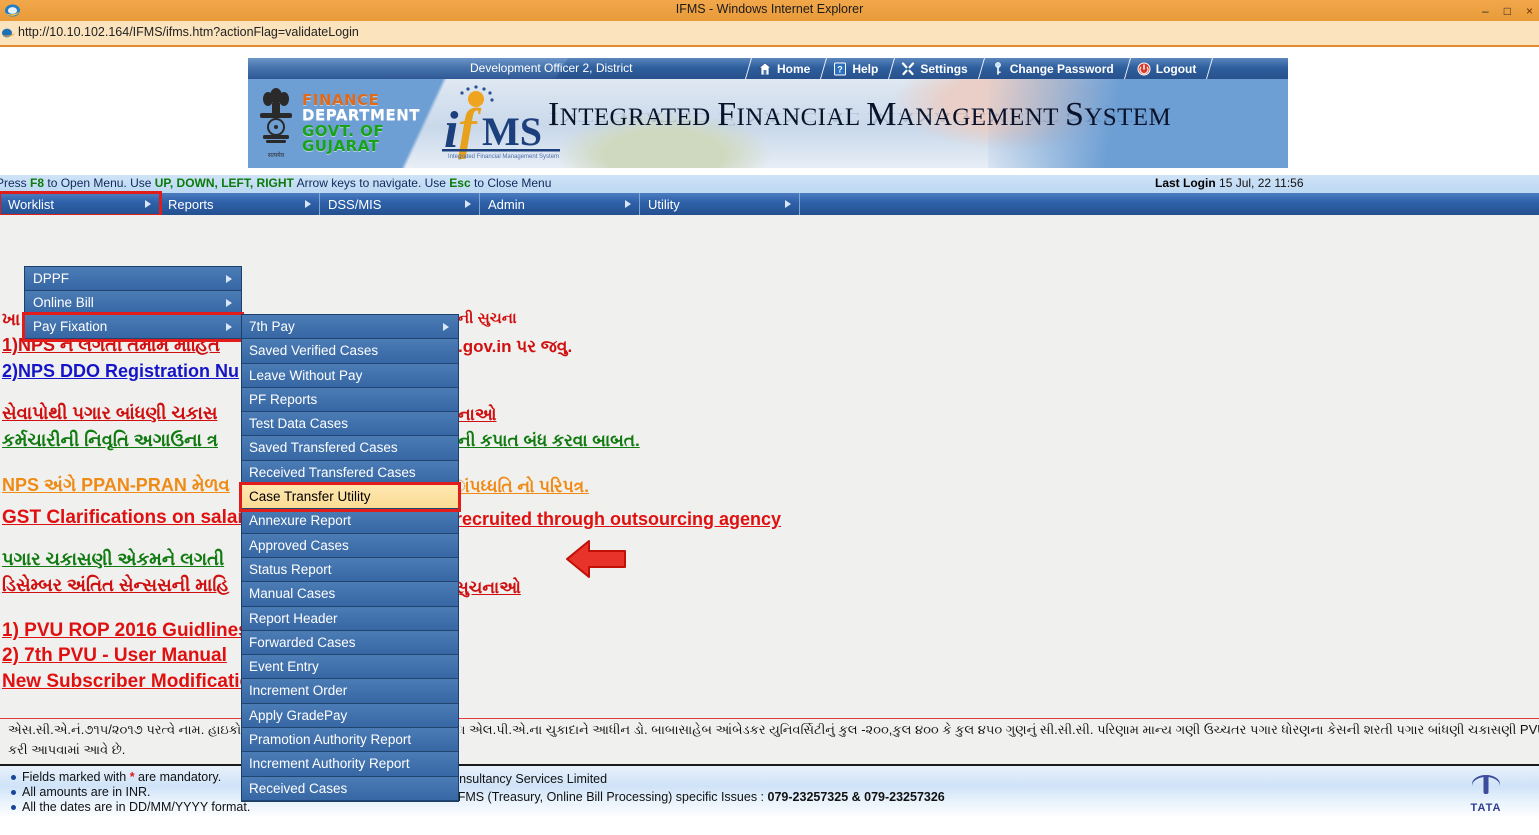 The height and width of the screenshot is (835, 1539). I want to click on worklist-menu-item: DPPF, so click(133, 279).